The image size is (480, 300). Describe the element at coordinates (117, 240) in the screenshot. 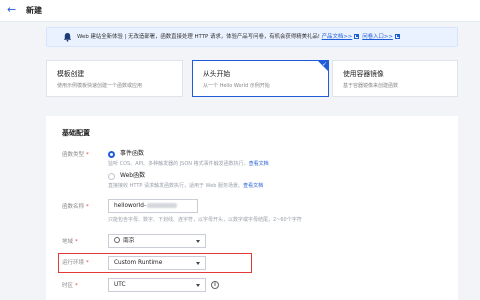

I see `globe-icon` at that location.